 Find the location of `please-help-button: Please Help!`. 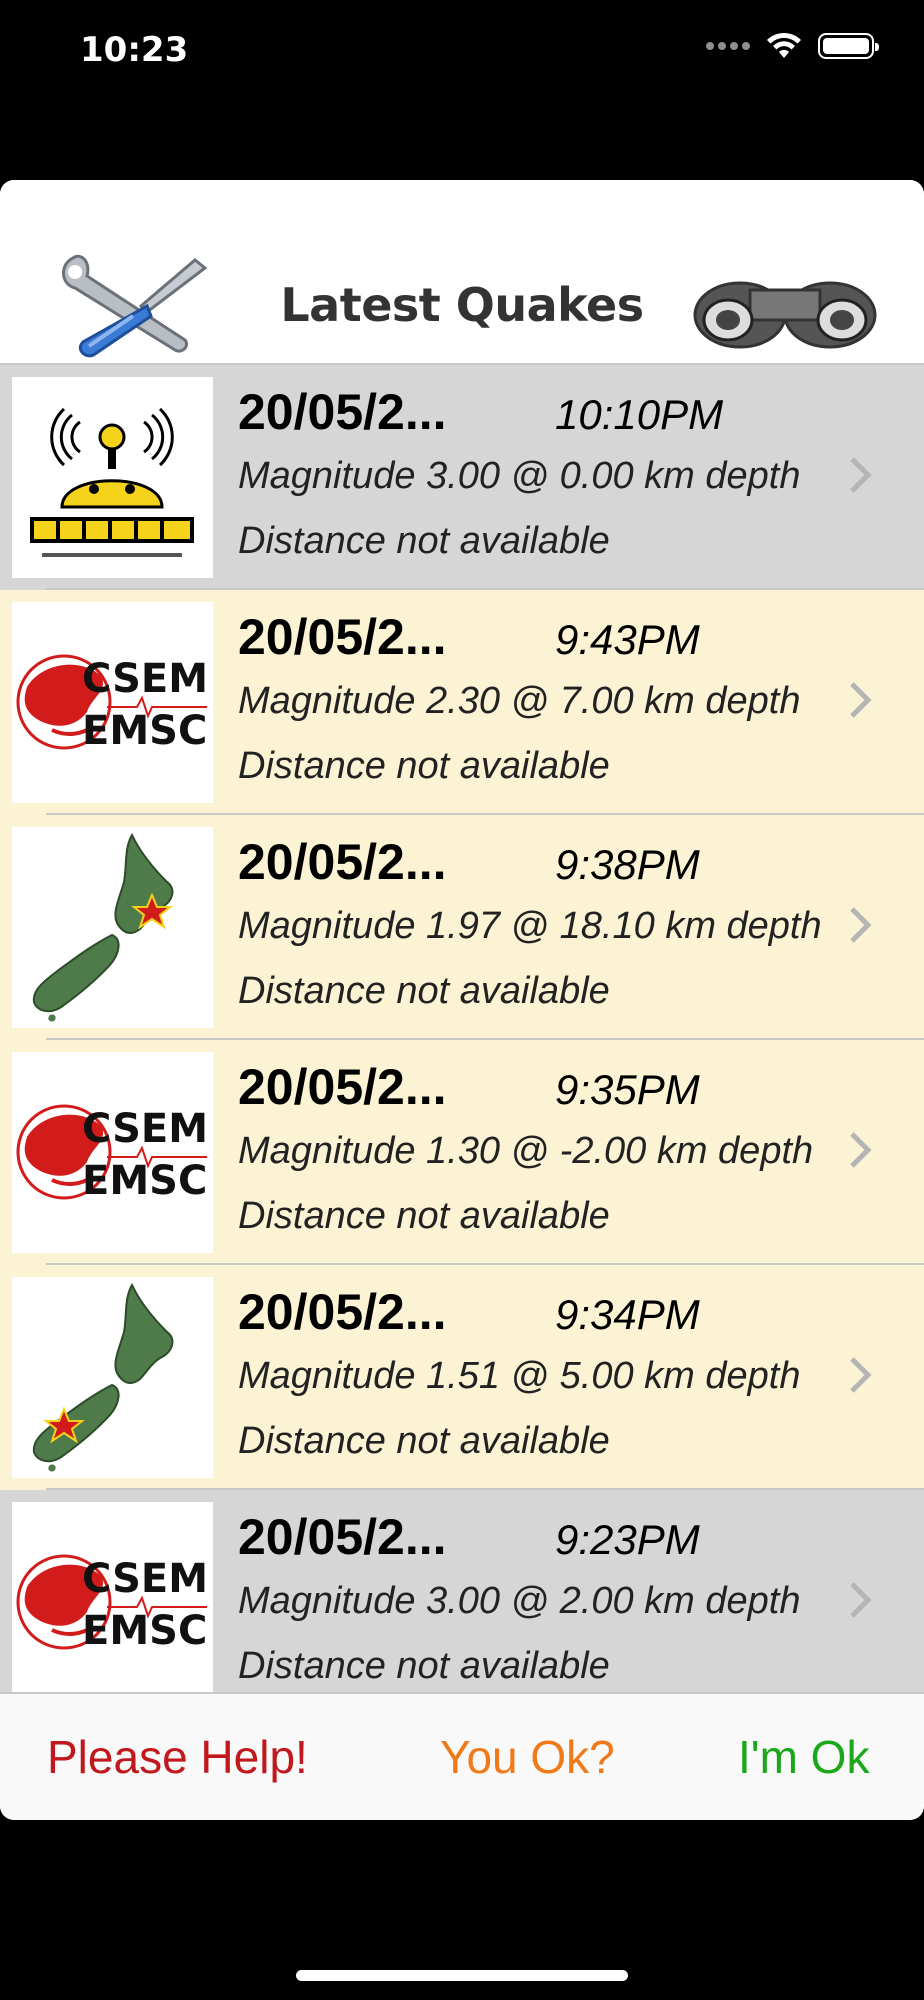

please-help-button: Please Help! is located at coordinates (177, 1757).